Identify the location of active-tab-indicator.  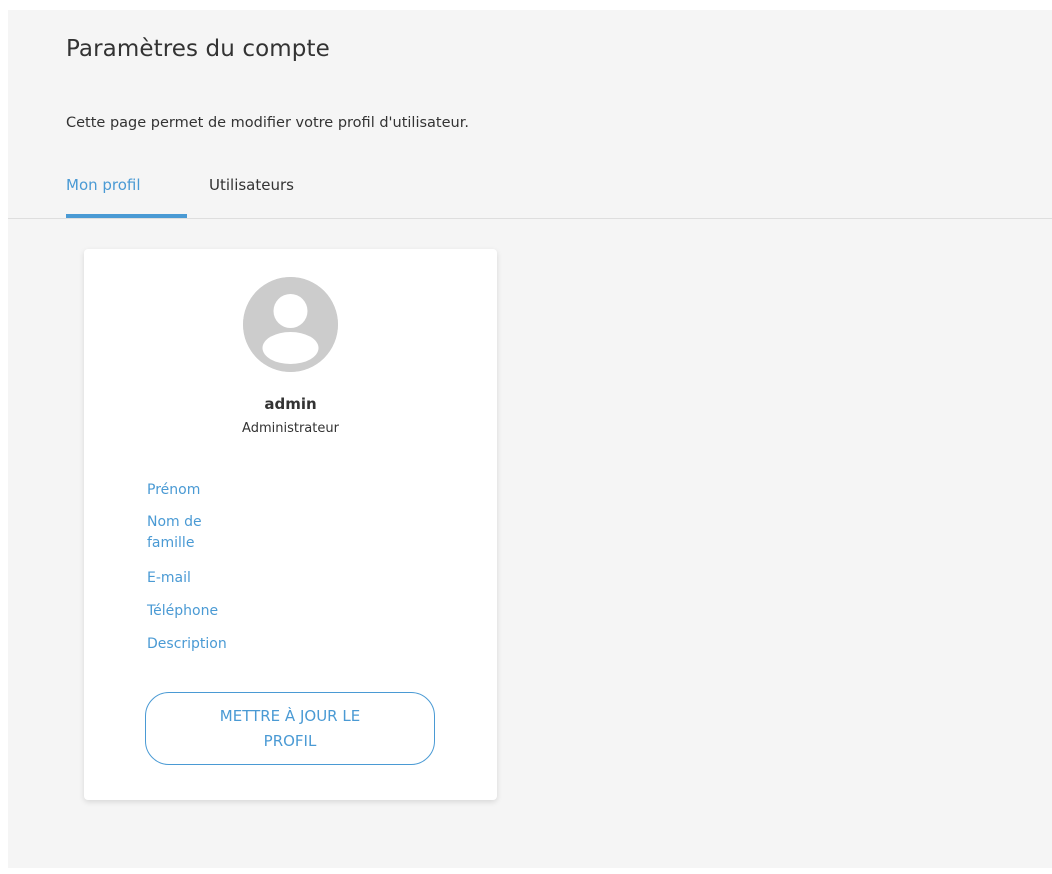
(126, 216).